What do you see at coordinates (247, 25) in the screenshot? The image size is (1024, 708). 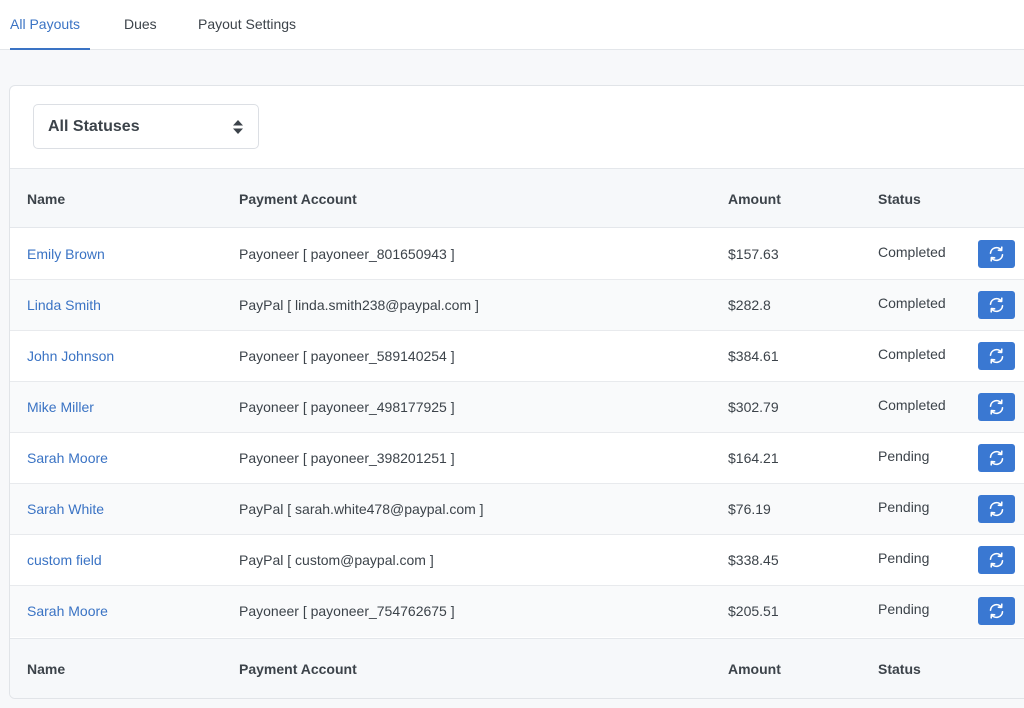 I see `tab-payout-settings: Payout Settings` at bounding box center [247, 25].